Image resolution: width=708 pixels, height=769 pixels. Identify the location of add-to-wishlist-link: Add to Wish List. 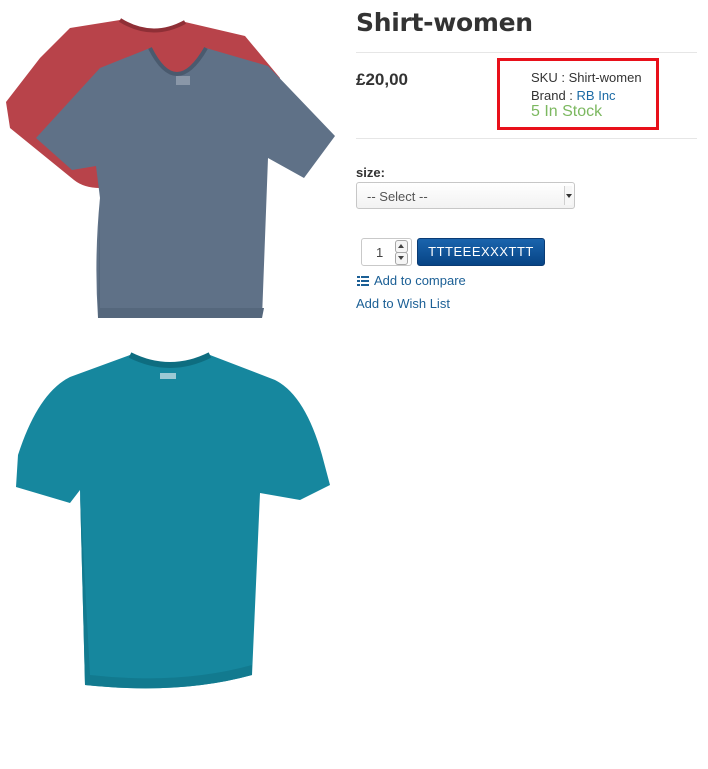
(403, 303).